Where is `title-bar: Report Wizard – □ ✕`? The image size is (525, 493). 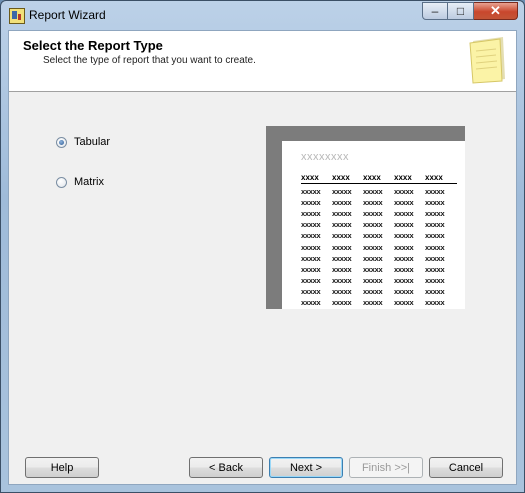 title-bar: Report Wizard – □ ✕ is located at coordinates (262, 15).